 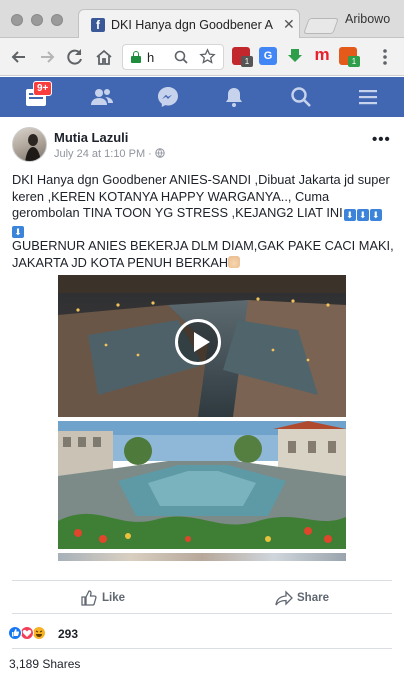 I want to click on post-photo, so click(x=202, y=485).